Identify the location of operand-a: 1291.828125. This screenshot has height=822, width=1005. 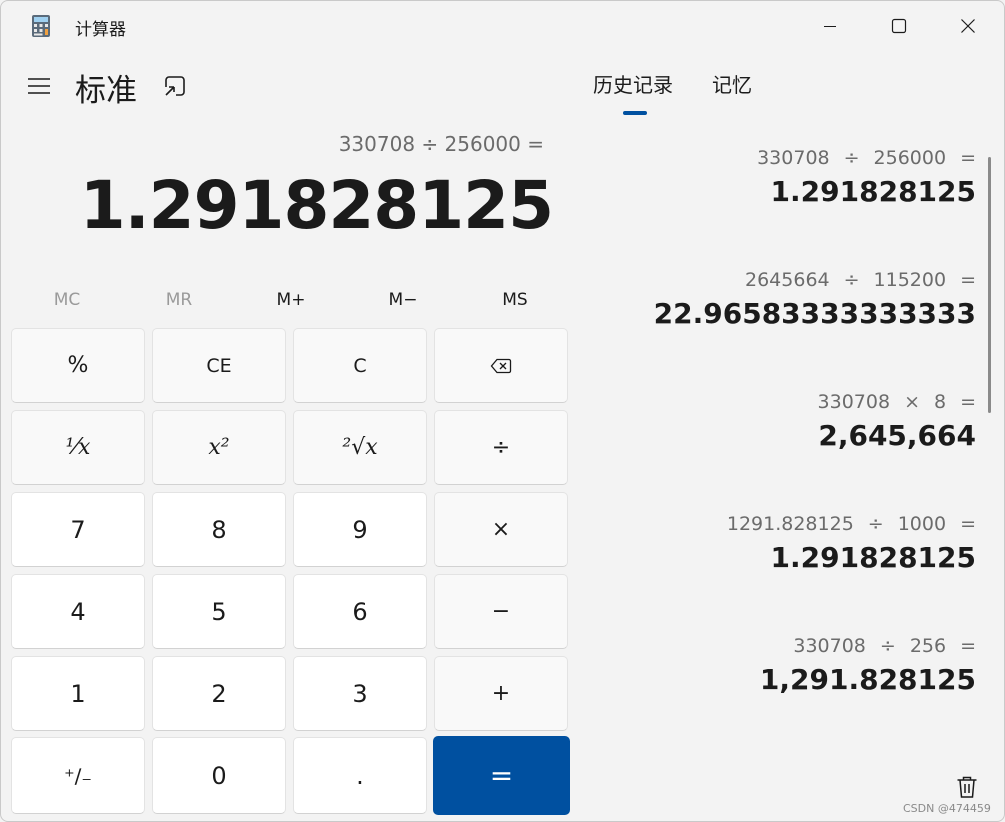
(790, 524).